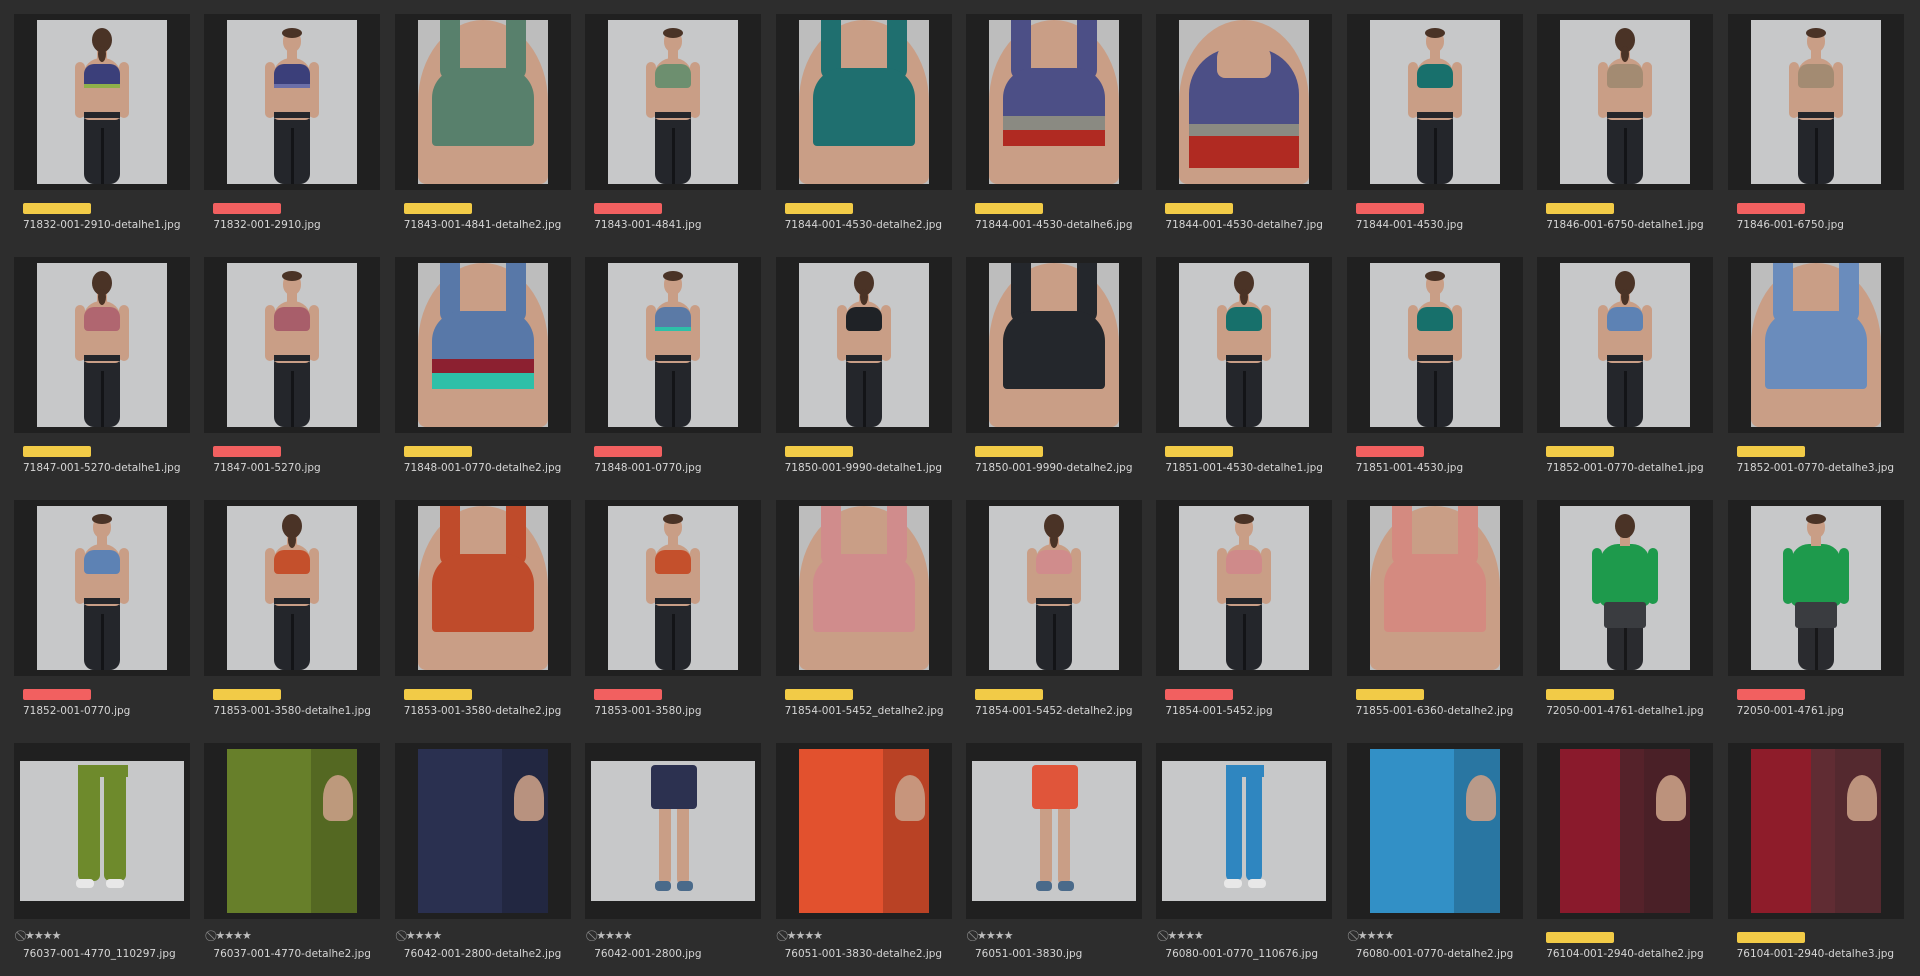 The image size is (1920, 976). What do you see at coordinates (295, 615) in the screenshot?
I see `thumbnail: 71853-001-3580-detalhe1.jpg` at bounding box center [295, 615].